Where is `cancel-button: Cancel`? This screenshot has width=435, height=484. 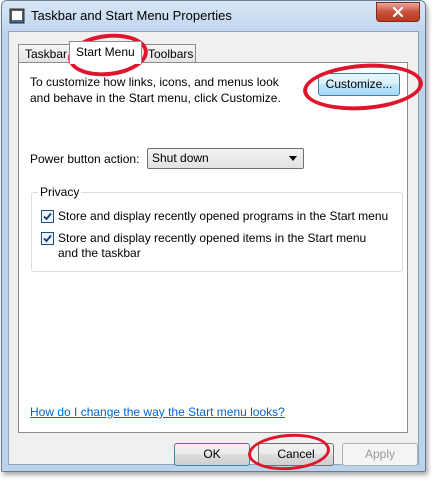 cancel-button: Cancel is located at coordinates (296, 454).